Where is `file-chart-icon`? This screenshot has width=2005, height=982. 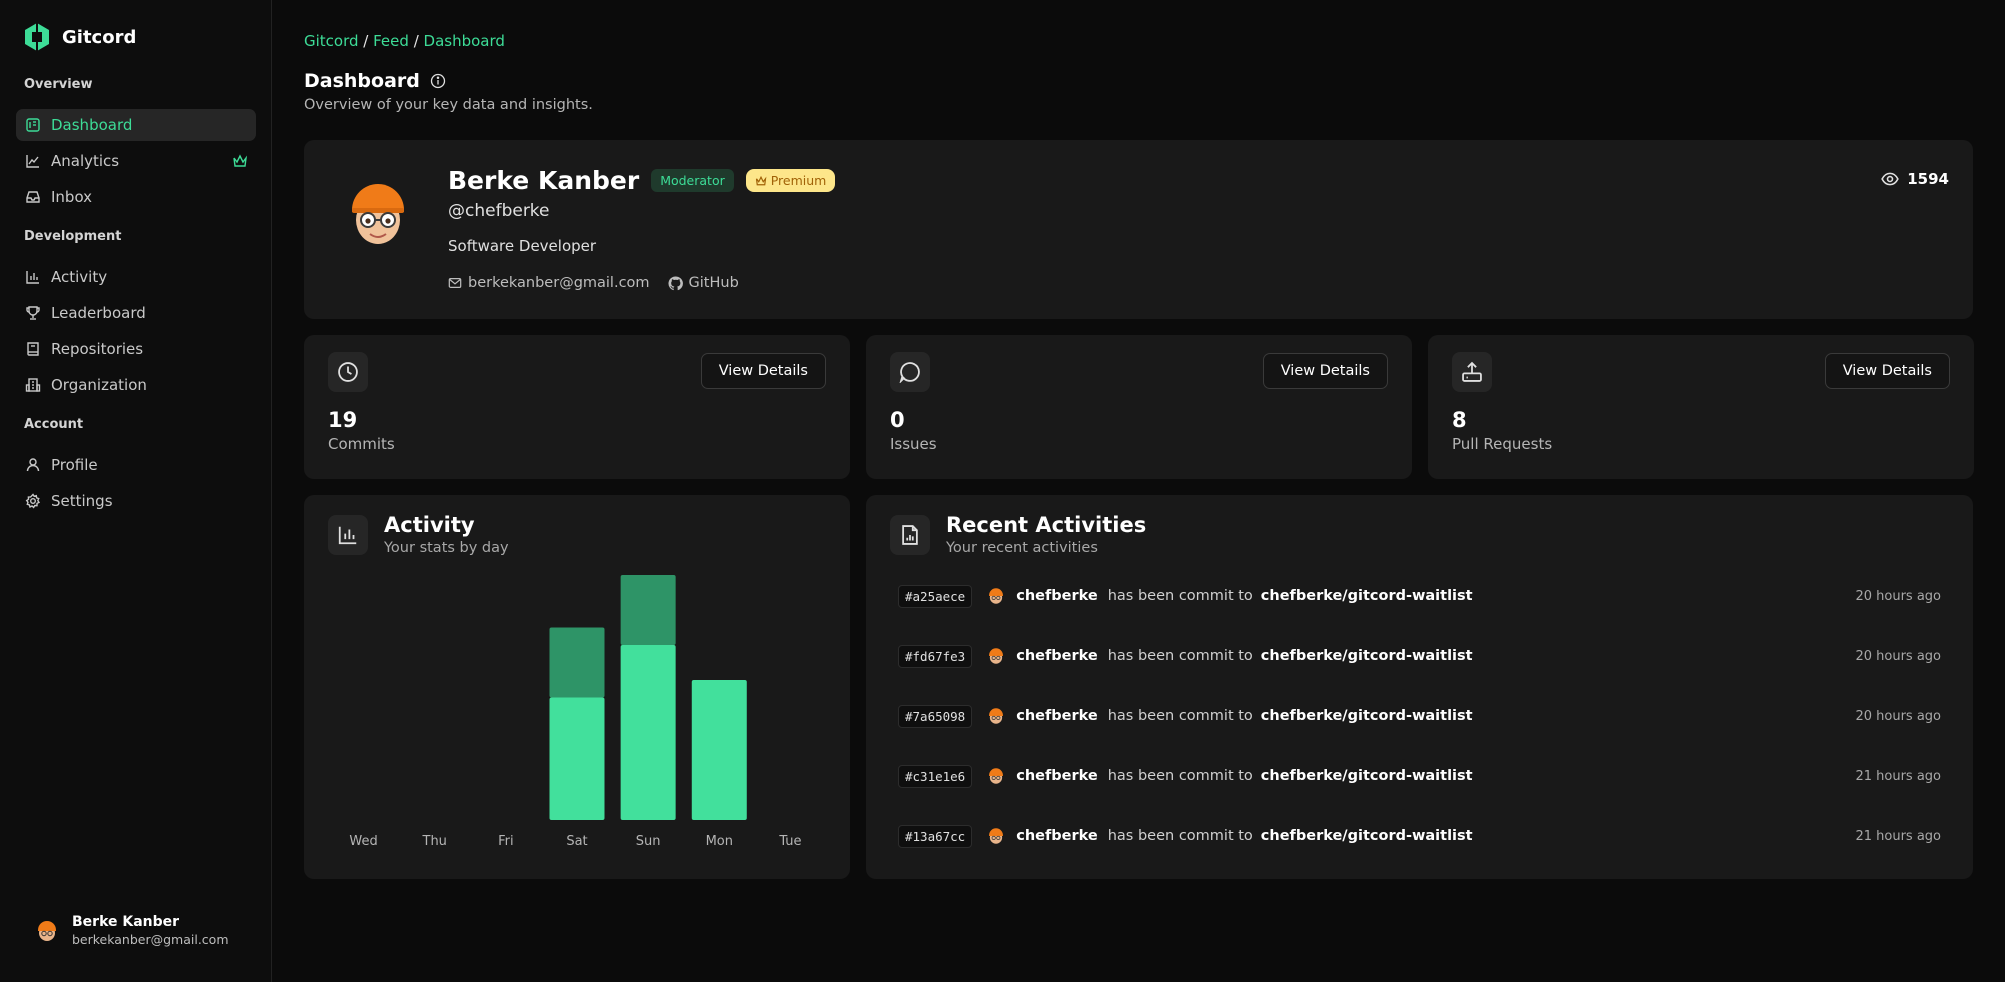
file-chart-icon is located at coordinates (910, 535).